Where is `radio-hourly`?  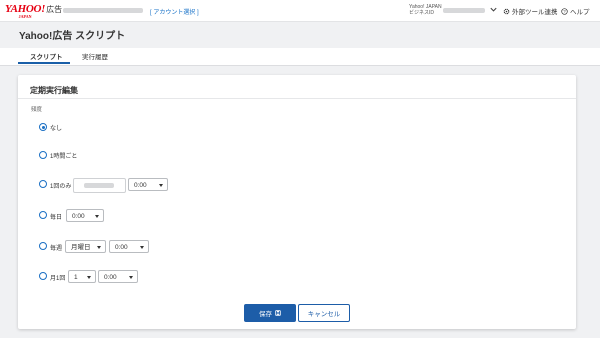
radio-hourly is located at coordinates (43, 155).